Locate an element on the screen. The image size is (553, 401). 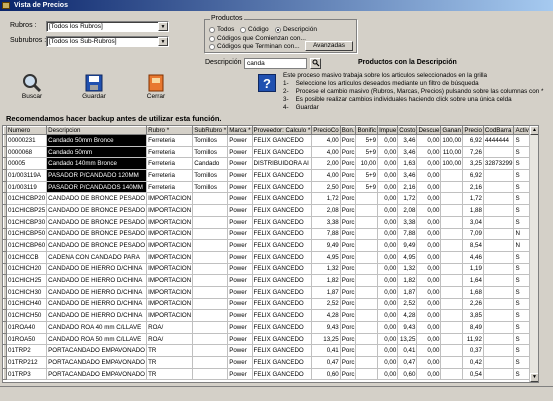
table-cell: Candado 50mm is located at coordinates (97, 152).